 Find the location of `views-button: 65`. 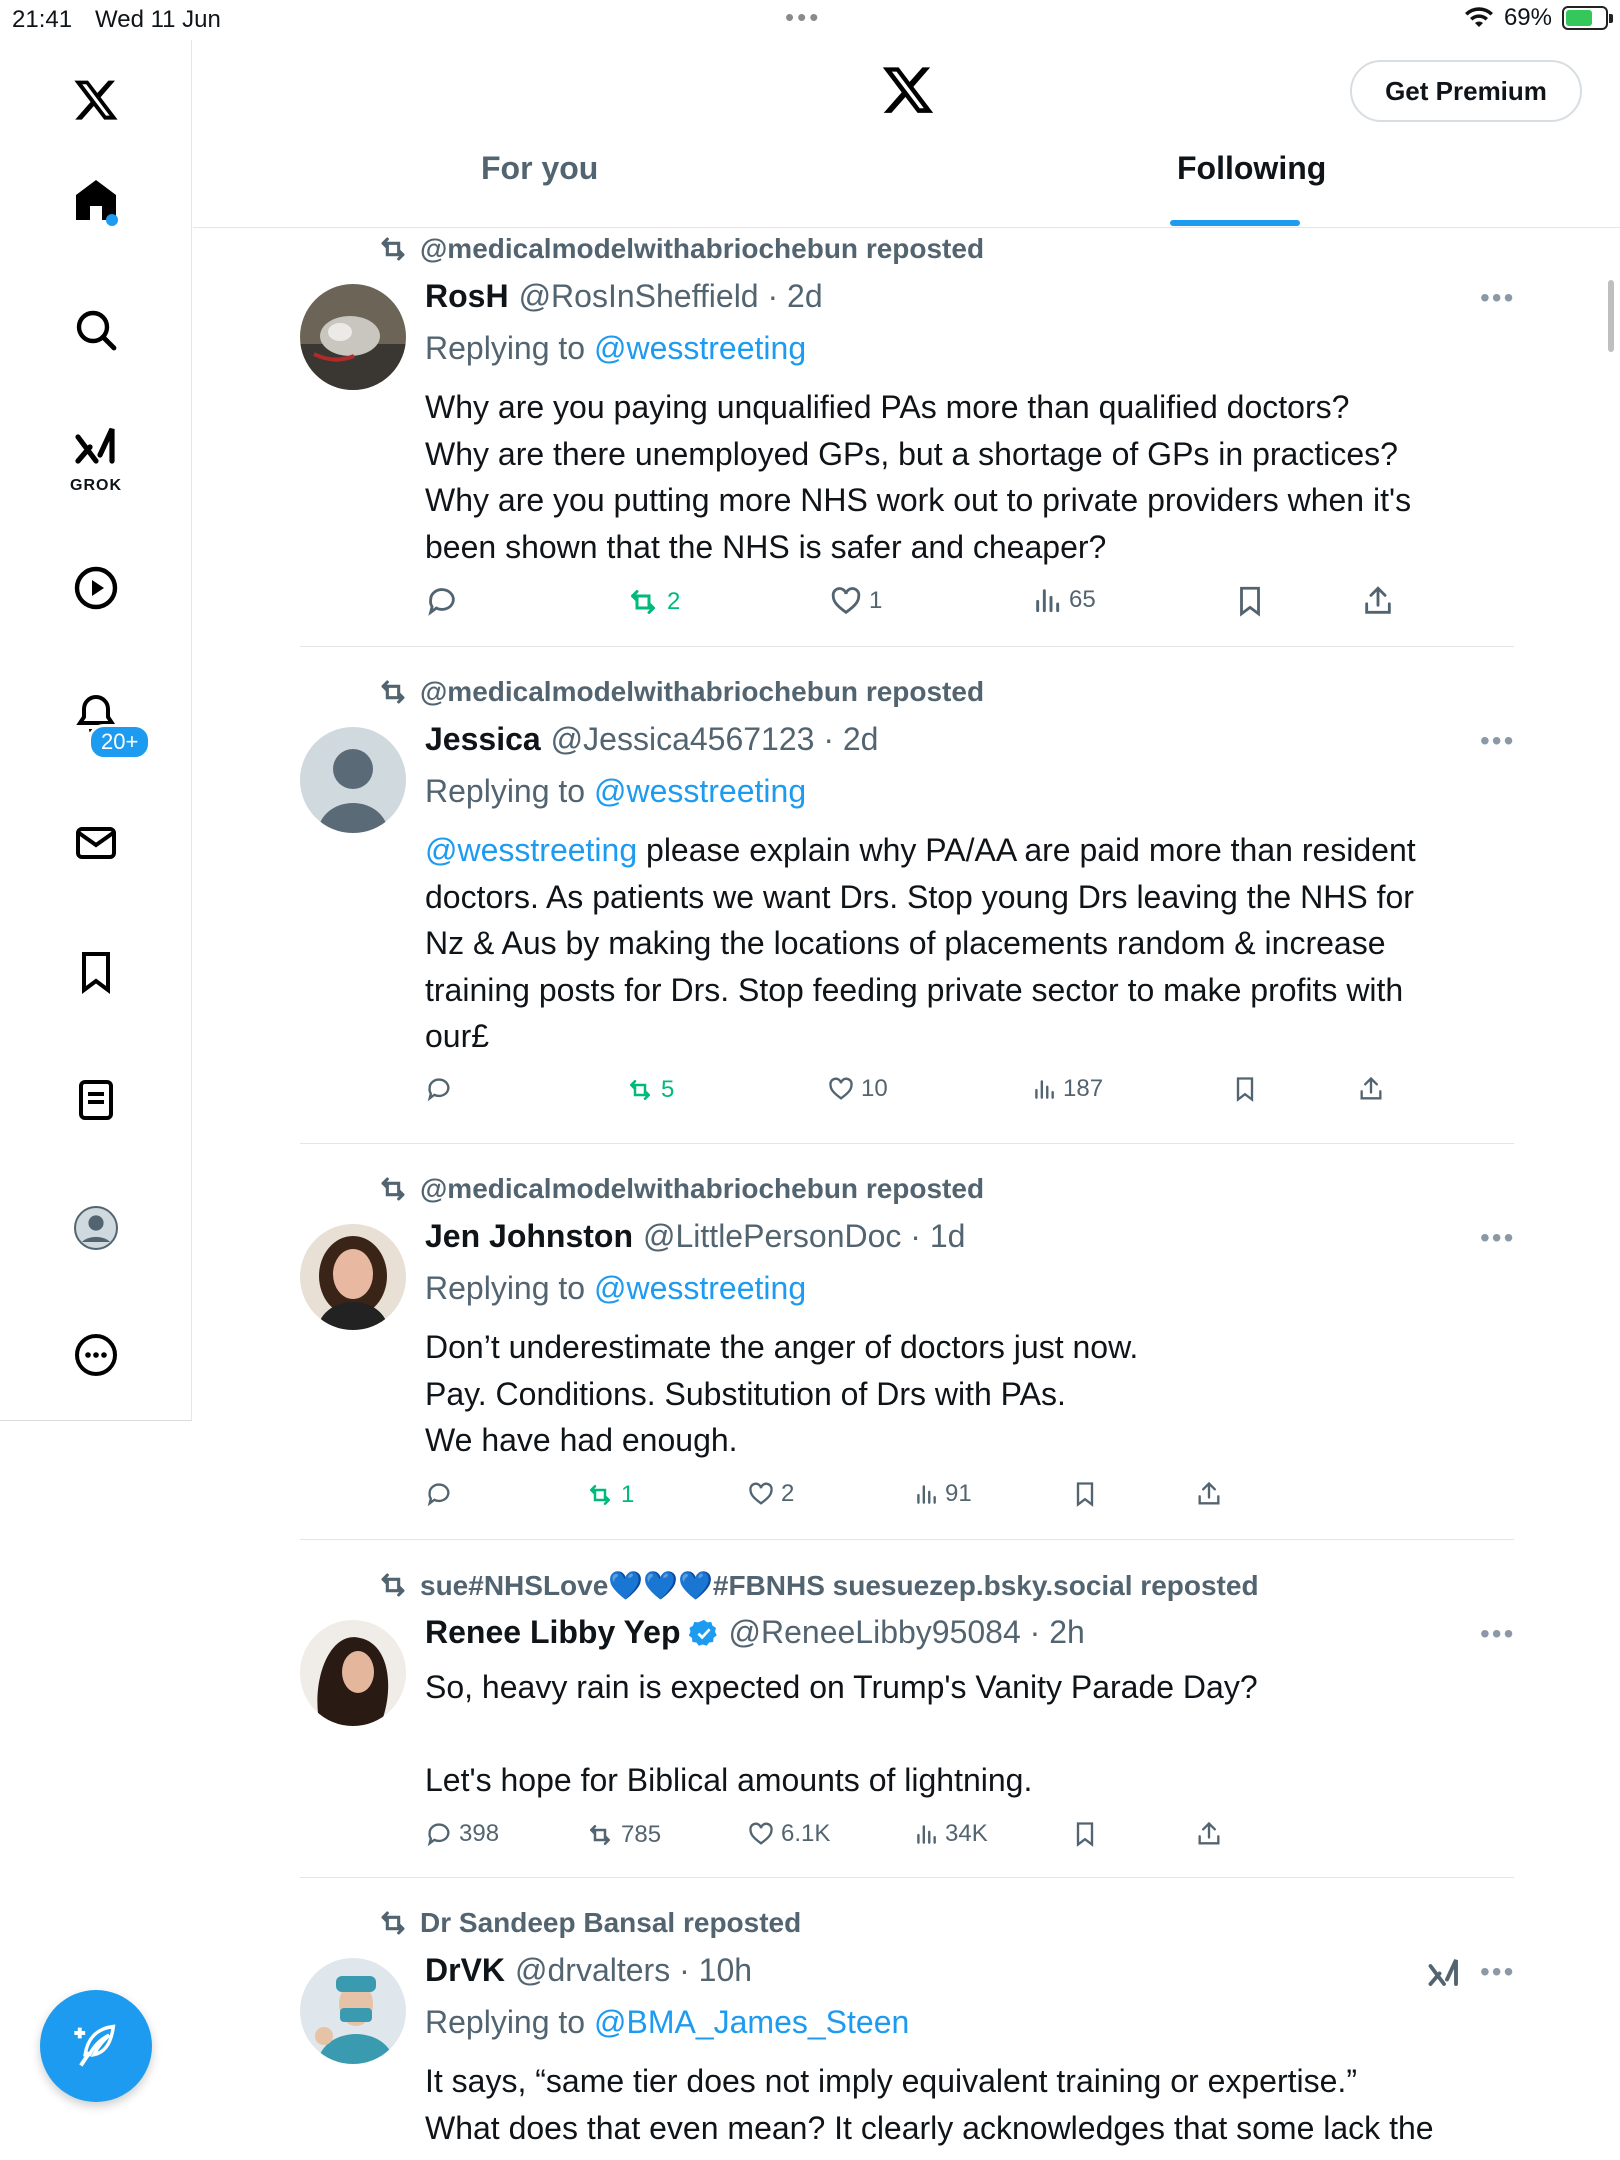

views-button: 65 is located at coordinates (1063, 600).